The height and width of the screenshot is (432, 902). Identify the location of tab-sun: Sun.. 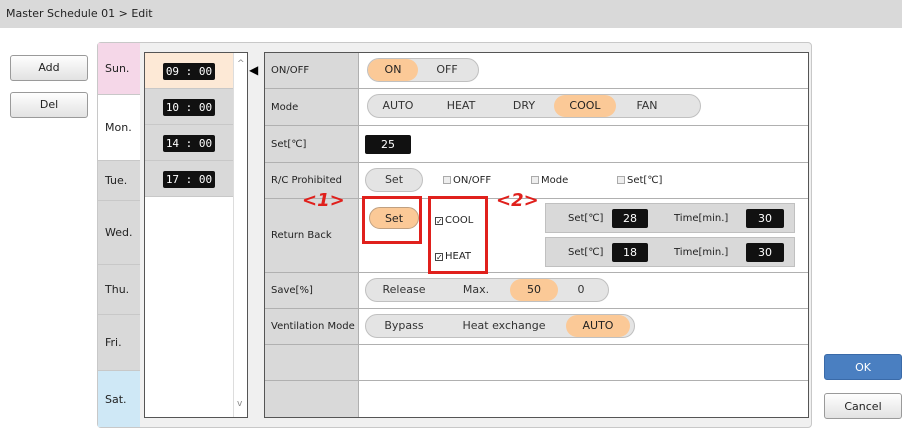
(119, 69).